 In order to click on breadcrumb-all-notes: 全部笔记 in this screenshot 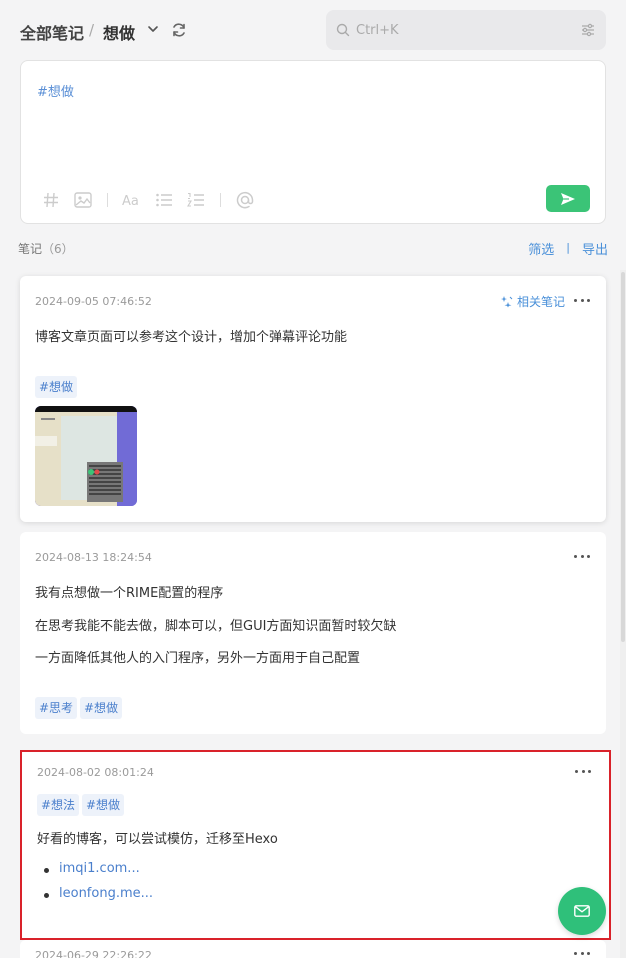, I will do `click(52, 32)`.